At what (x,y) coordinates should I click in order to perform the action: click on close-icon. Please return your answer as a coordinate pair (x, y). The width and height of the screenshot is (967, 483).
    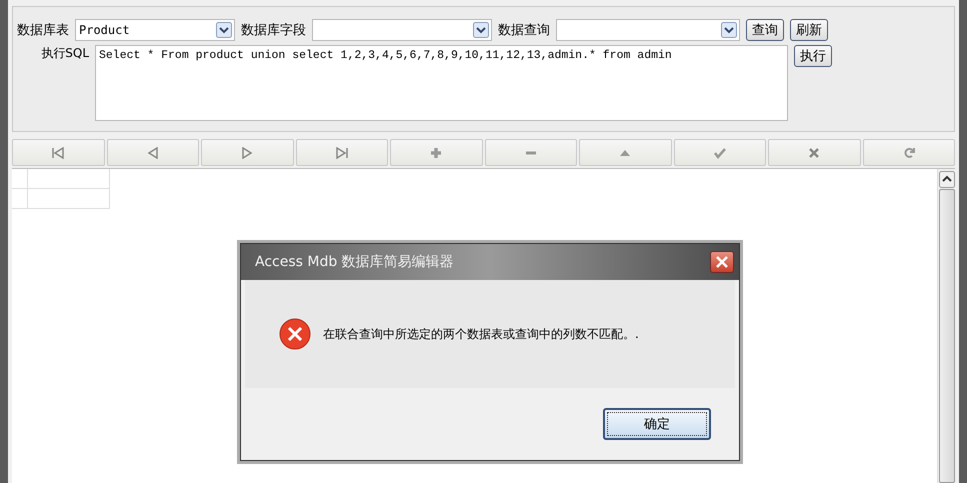
    Looking at the image, I should click on (722, 262).